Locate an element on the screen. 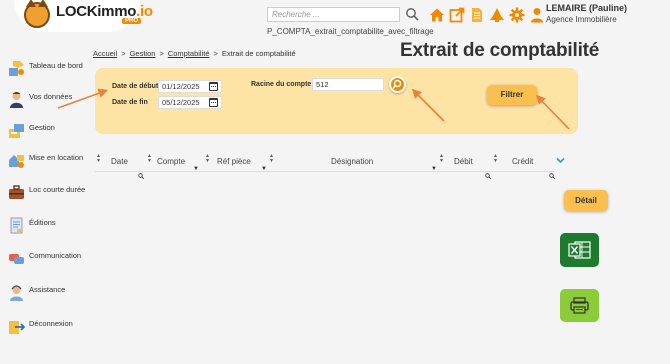 The height and width of the screenshot is (364, 670). breadcrumb-comptabilite: Comptabilité is located at coordinates (189, 53).